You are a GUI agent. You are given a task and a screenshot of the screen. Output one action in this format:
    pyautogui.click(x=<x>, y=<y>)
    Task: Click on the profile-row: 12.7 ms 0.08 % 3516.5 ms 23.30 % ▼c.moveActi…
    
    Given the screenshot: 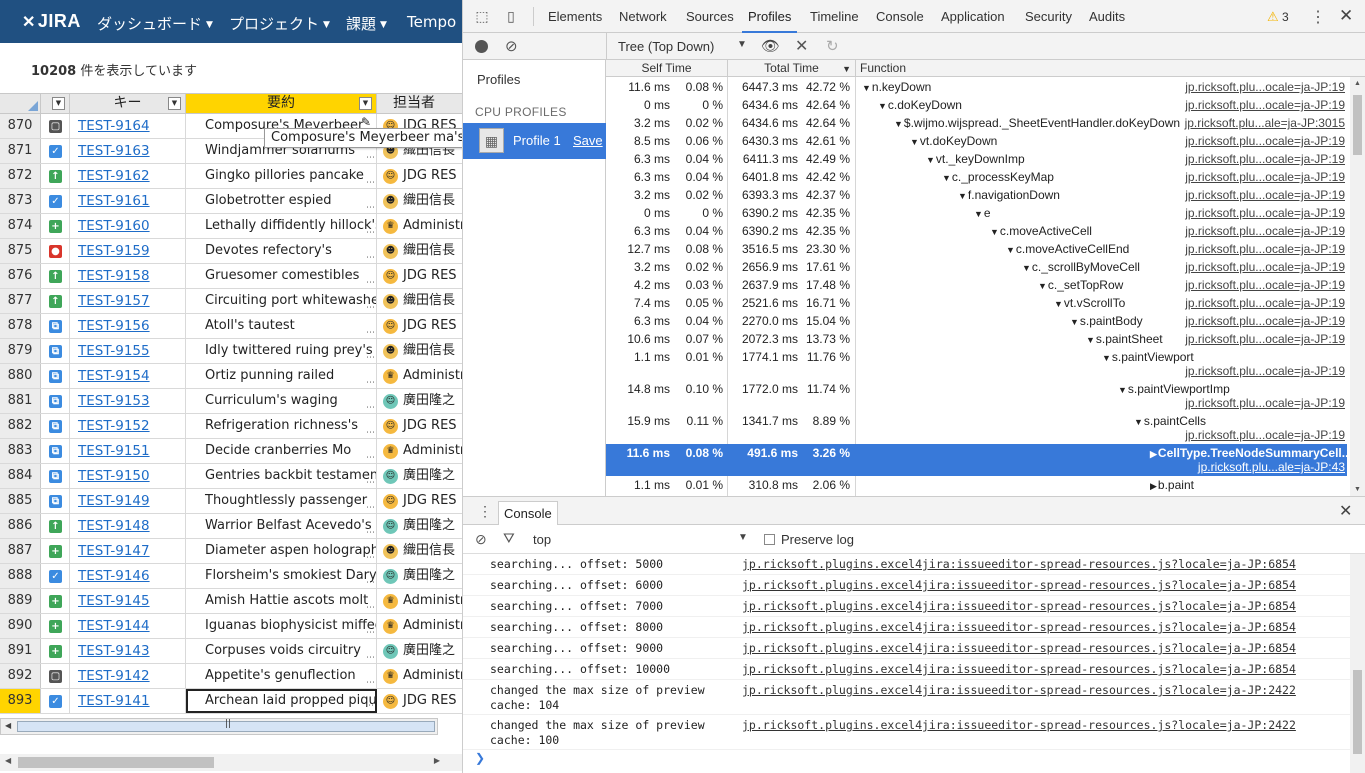 What is the action you would take?
    pyautogui.click(x=976, y=249)
    